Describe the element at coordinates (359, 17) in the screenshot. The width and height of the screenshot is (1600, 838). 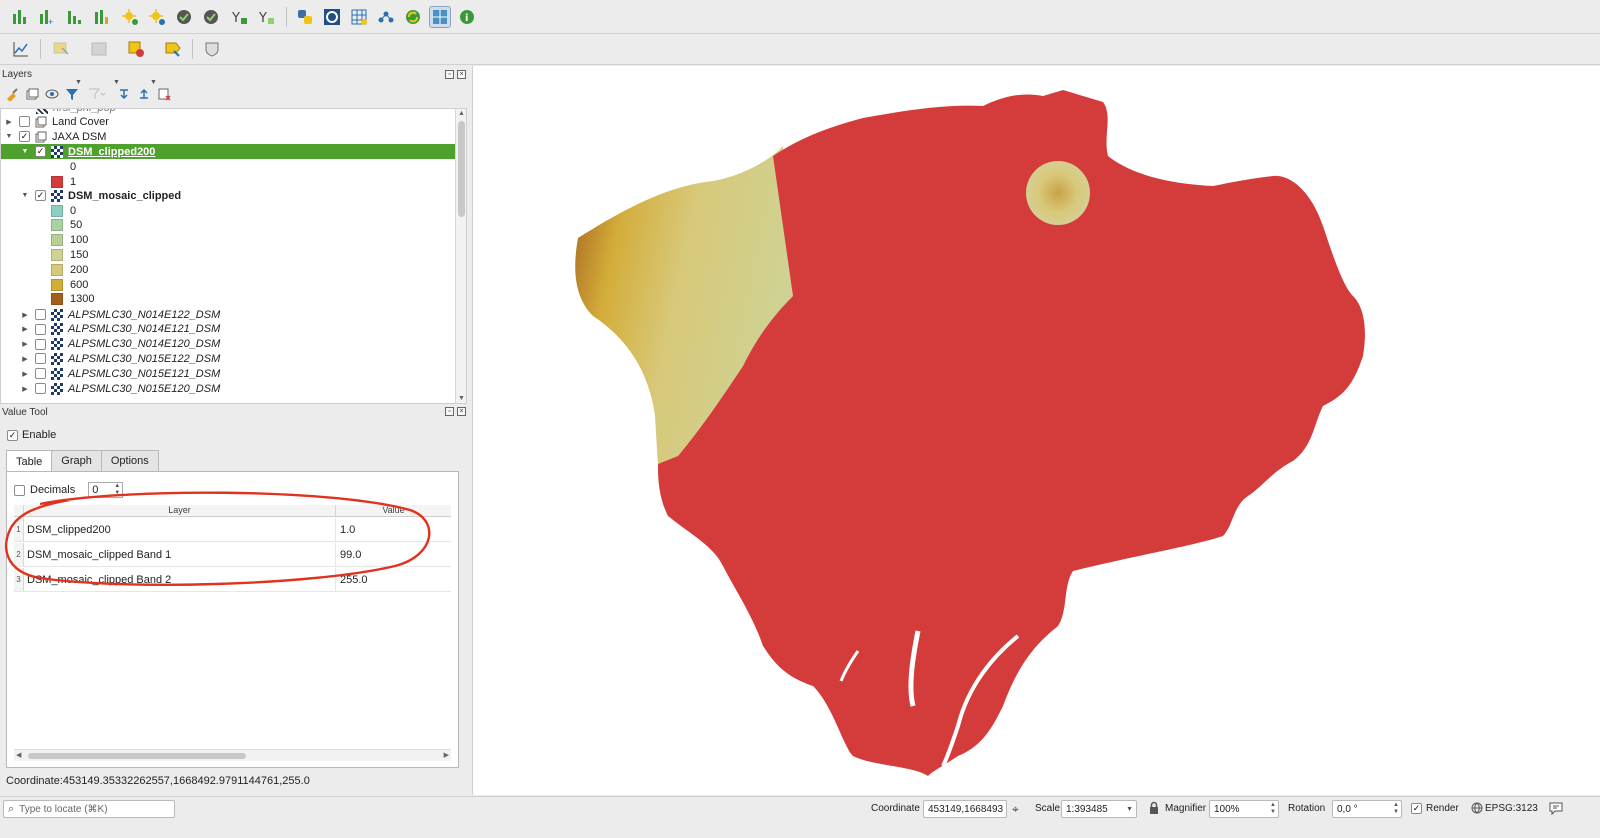
I see `grid-icon` at that location.